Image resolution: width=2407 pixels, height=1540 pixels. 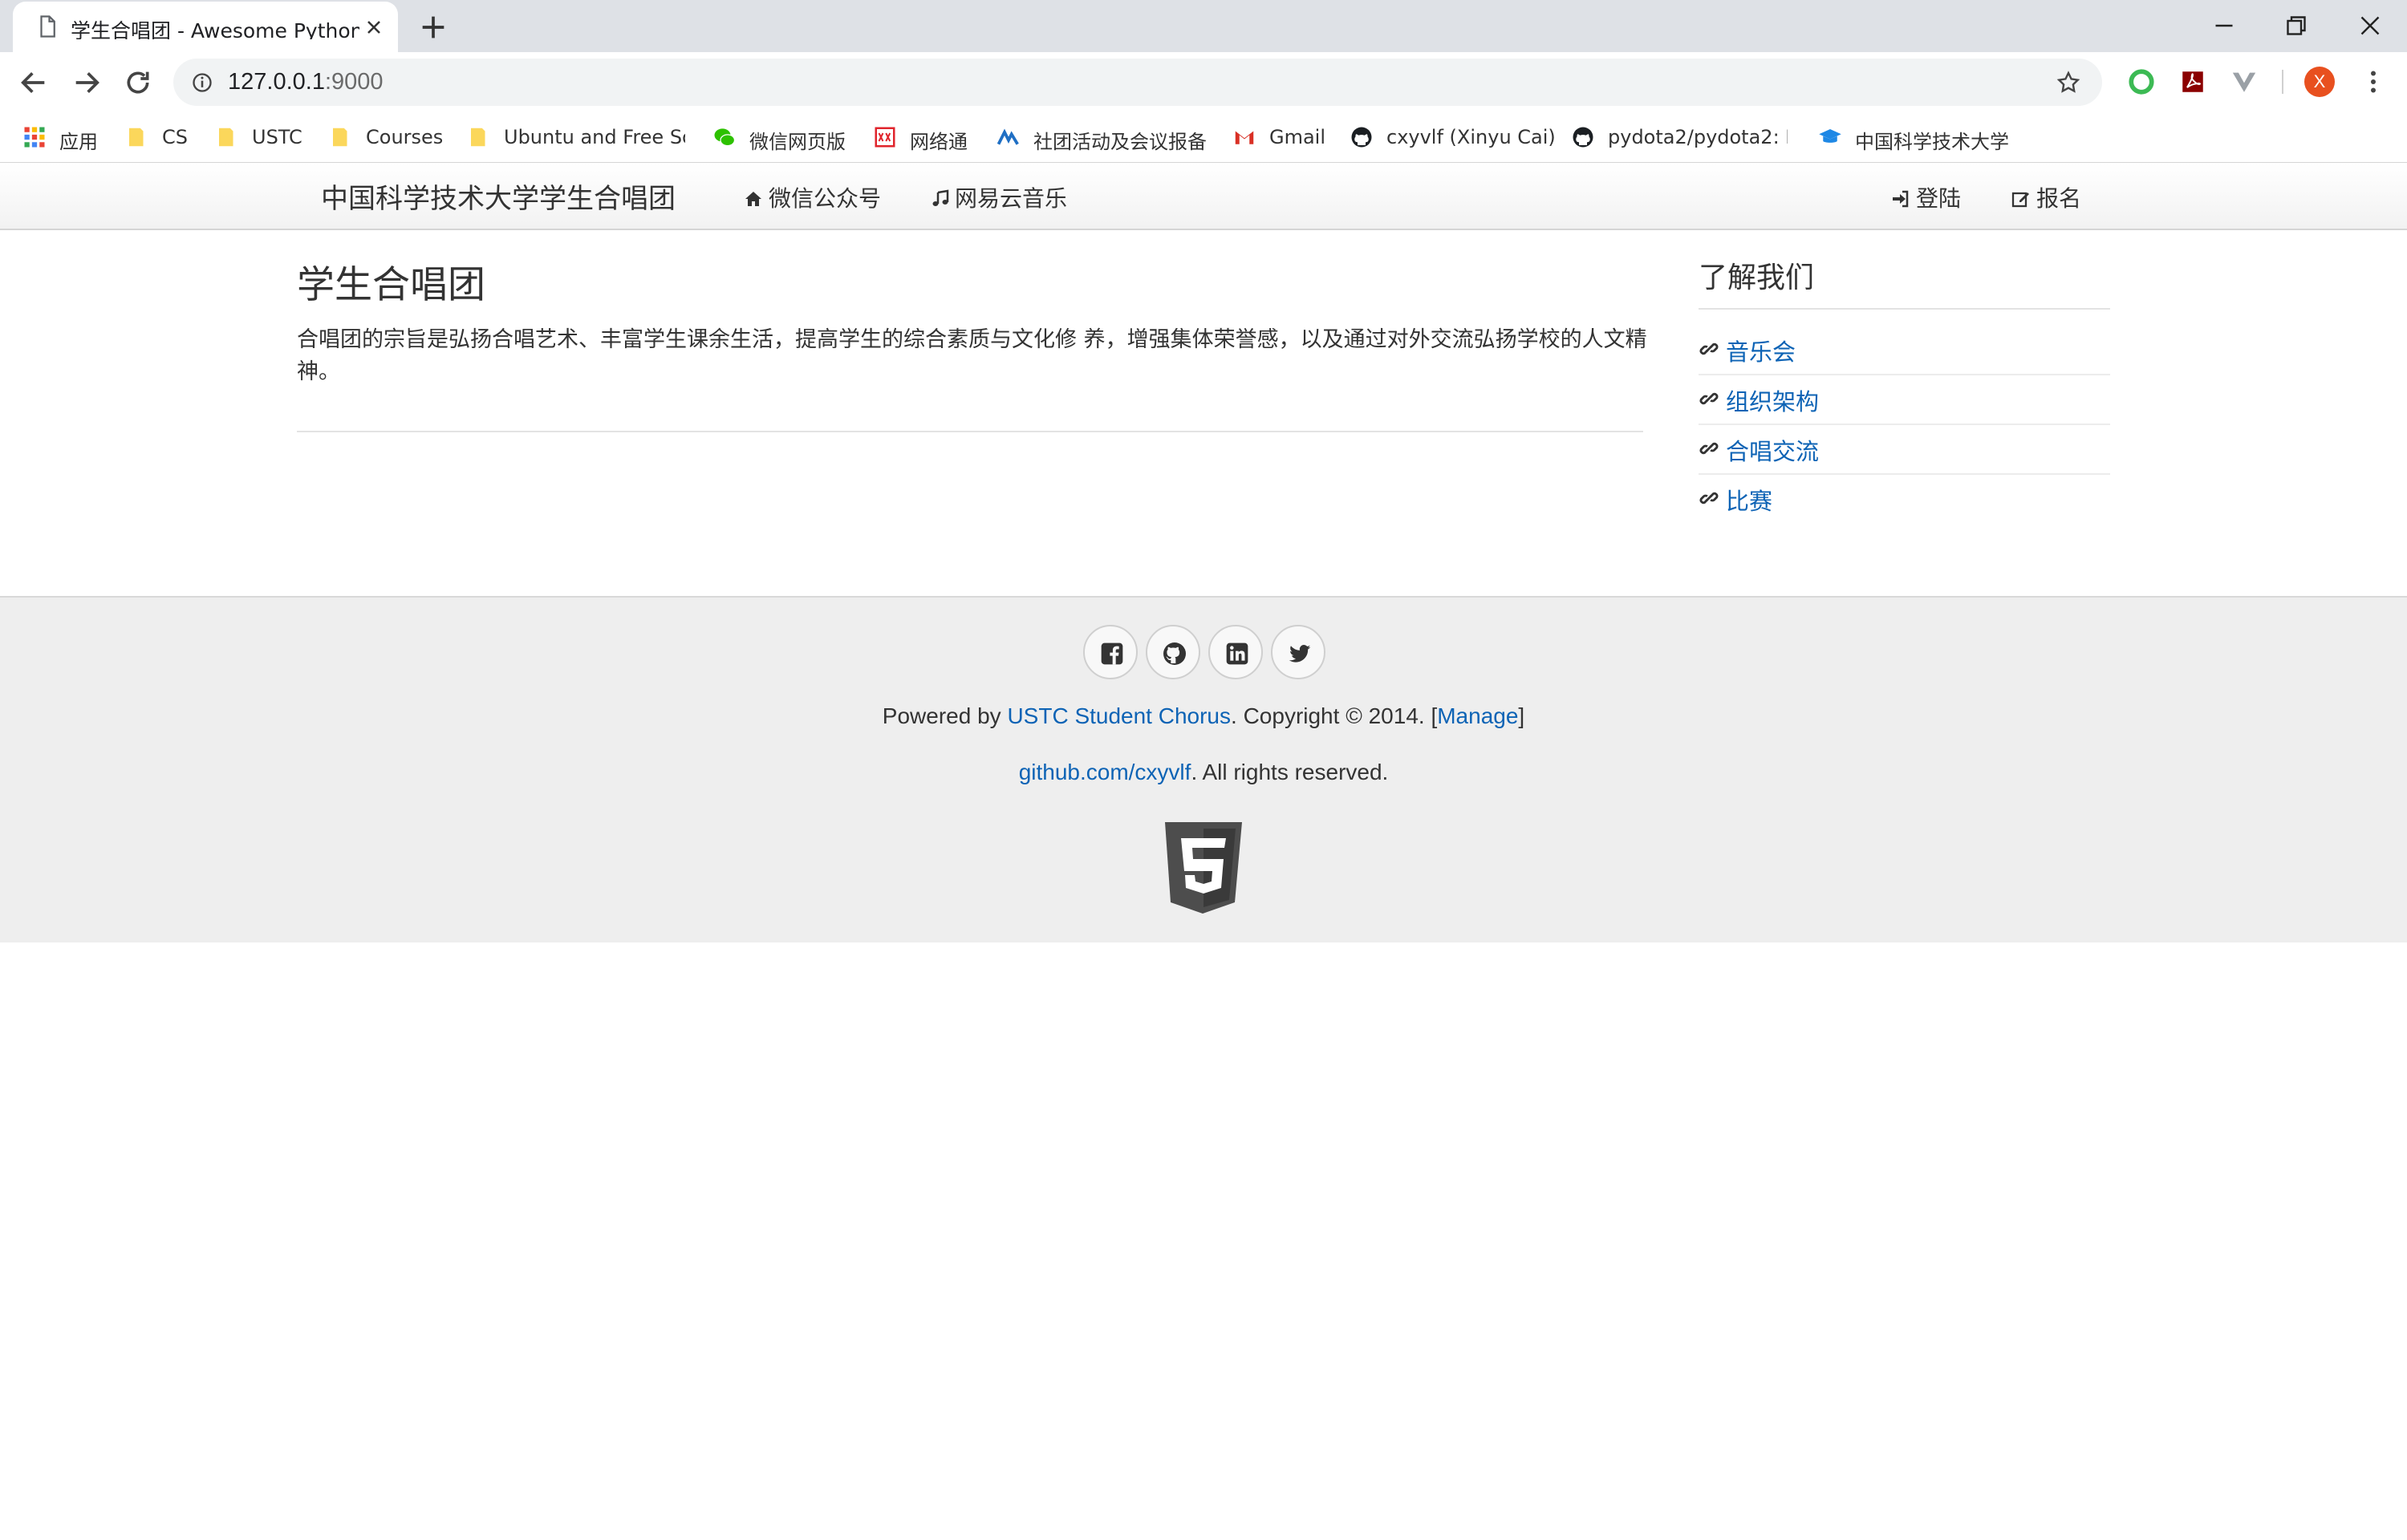 I want to click on graduation-cap-icon, so click(x=1830, y=136).